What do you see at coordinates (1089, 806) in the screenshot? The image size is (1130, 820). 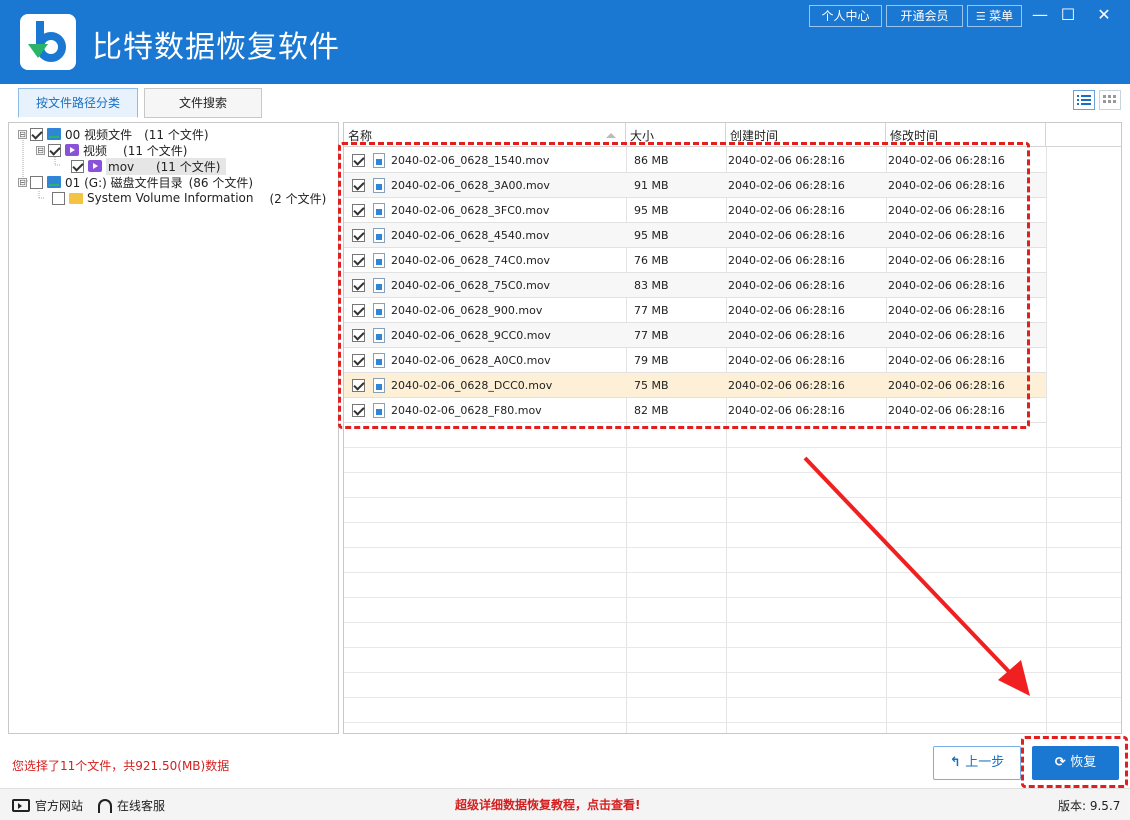 I see `version-label: 版本: 9.5.7` at bounding box center [1089, 806].